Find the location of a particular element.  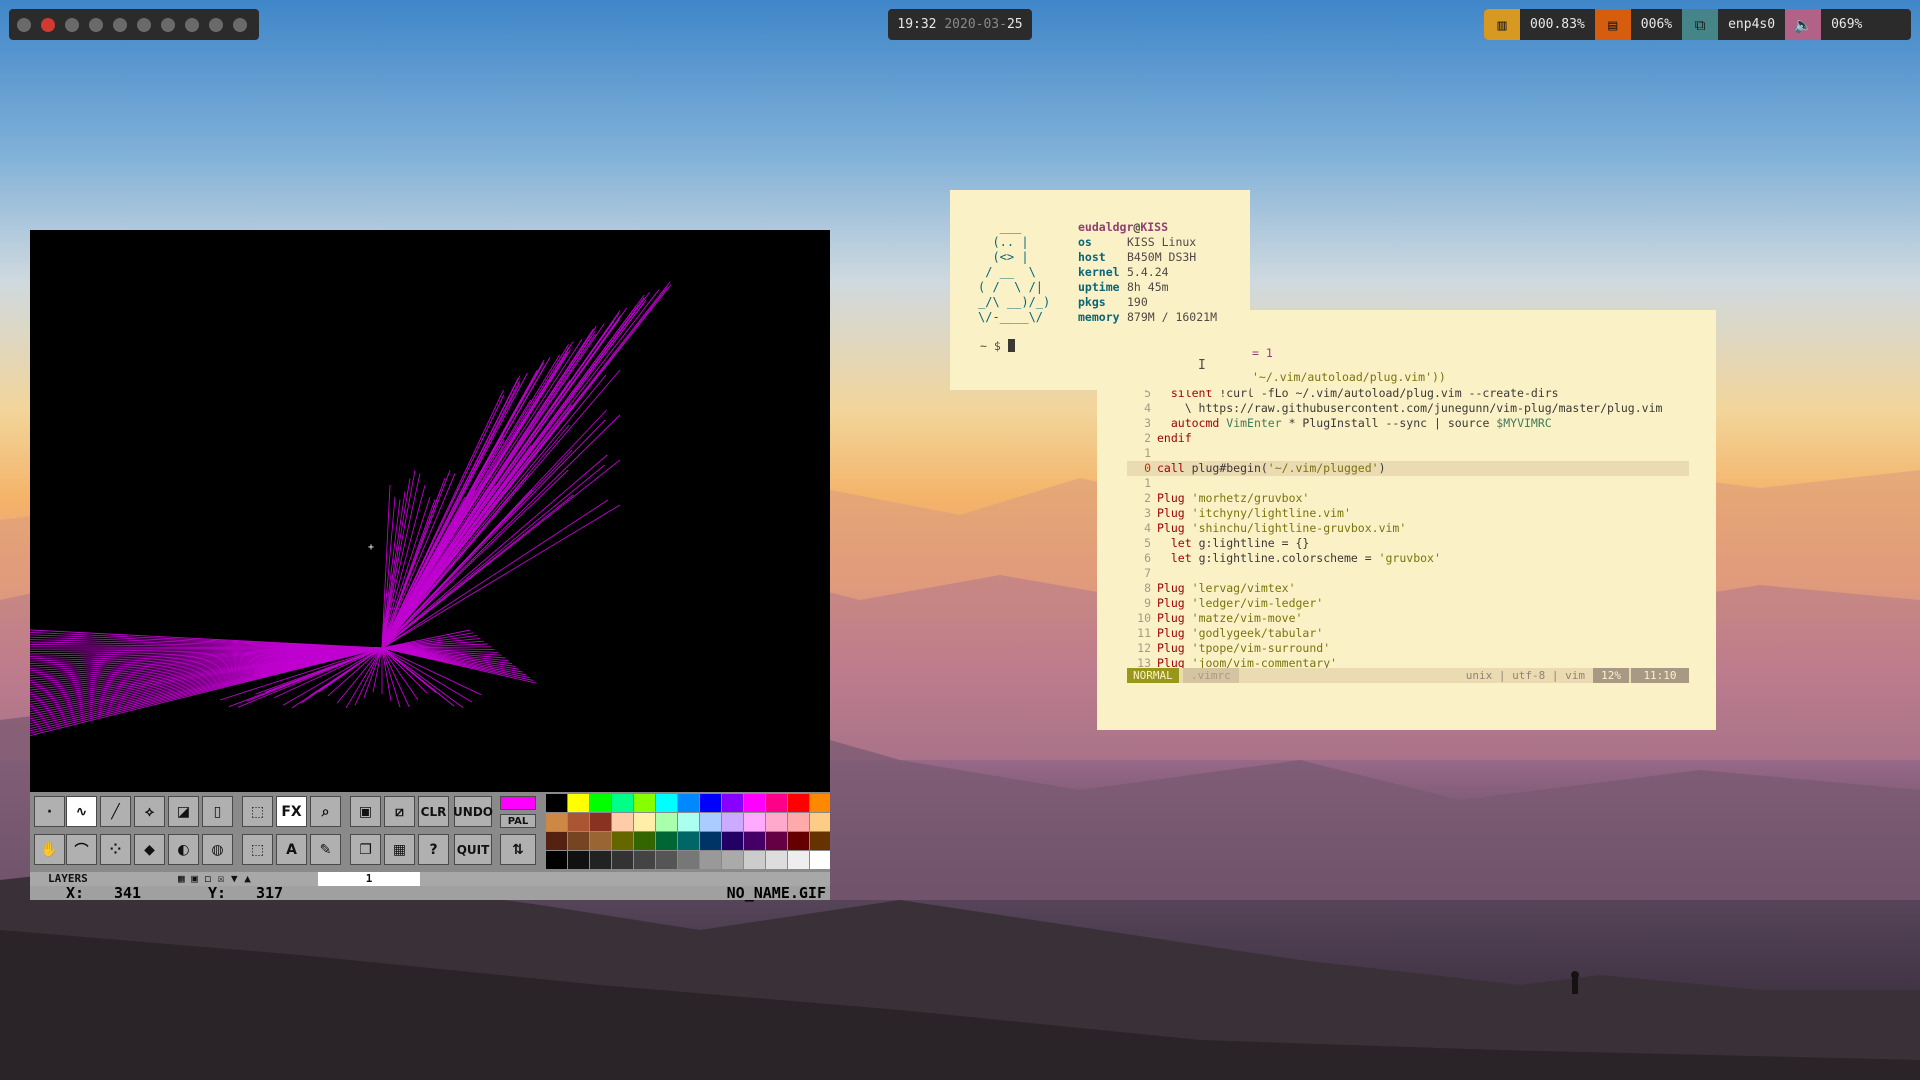

adjust-tool: ⧄ is located at coordinates (399, 811).